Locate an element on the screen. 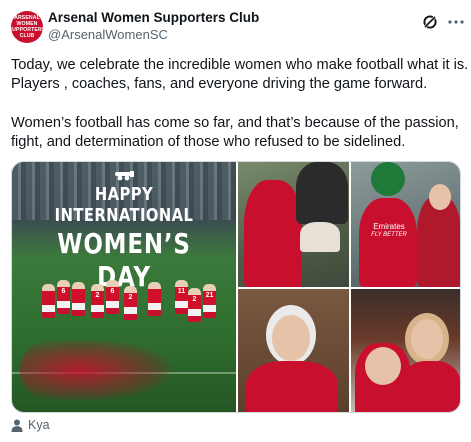 This screenshot has height=442, width=471. grok-icon is located at coordinates (430, 22).